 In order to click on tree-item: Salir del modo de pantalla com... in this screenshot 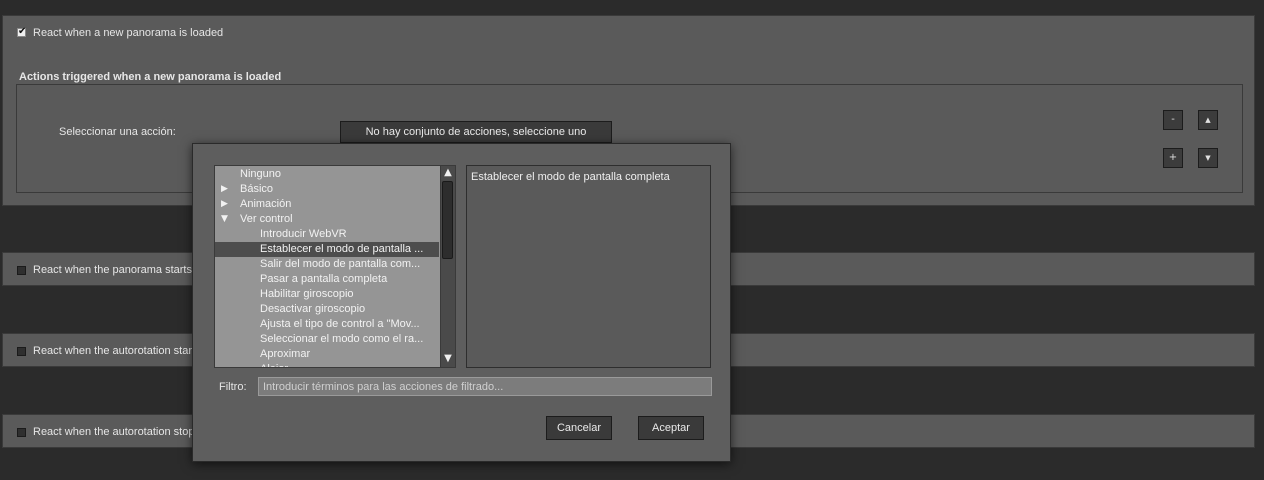, I will do `click(327, 264)`.